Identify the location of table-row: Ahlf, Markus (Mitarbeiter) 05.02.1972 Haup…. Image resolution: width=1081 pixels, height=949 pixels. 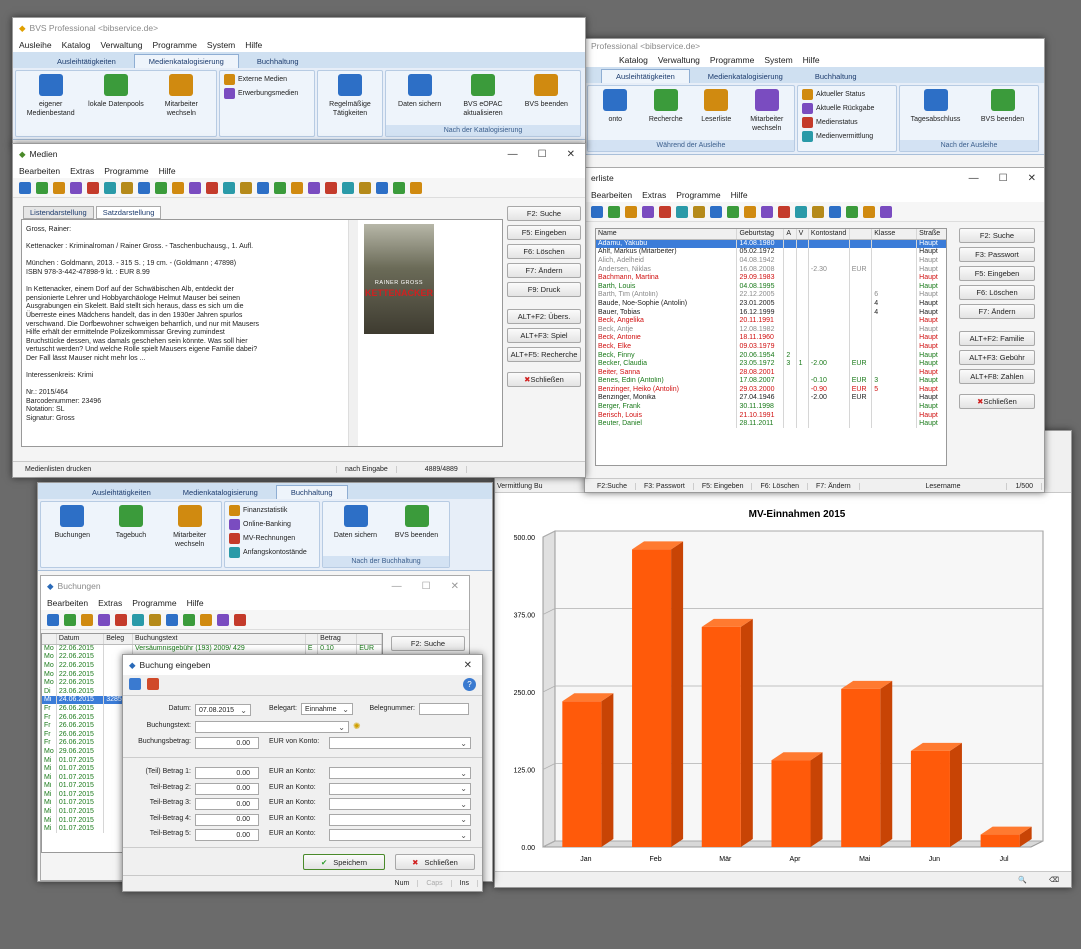
(771, 252).